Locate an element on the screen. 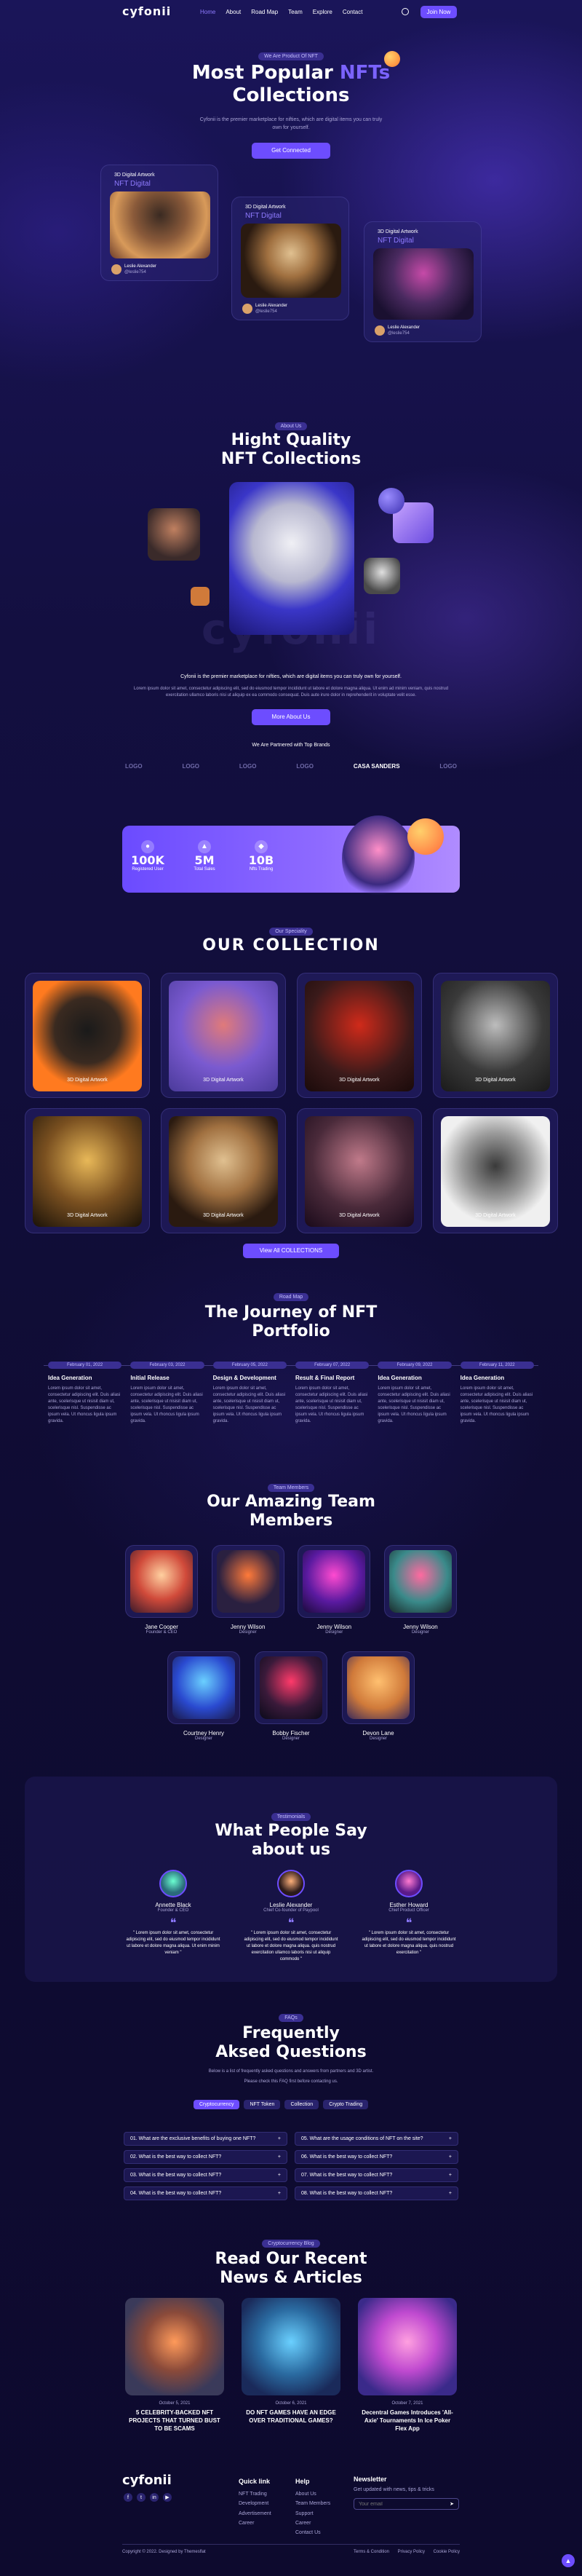  footer-link: Development is located at coordinates (255, 2503).